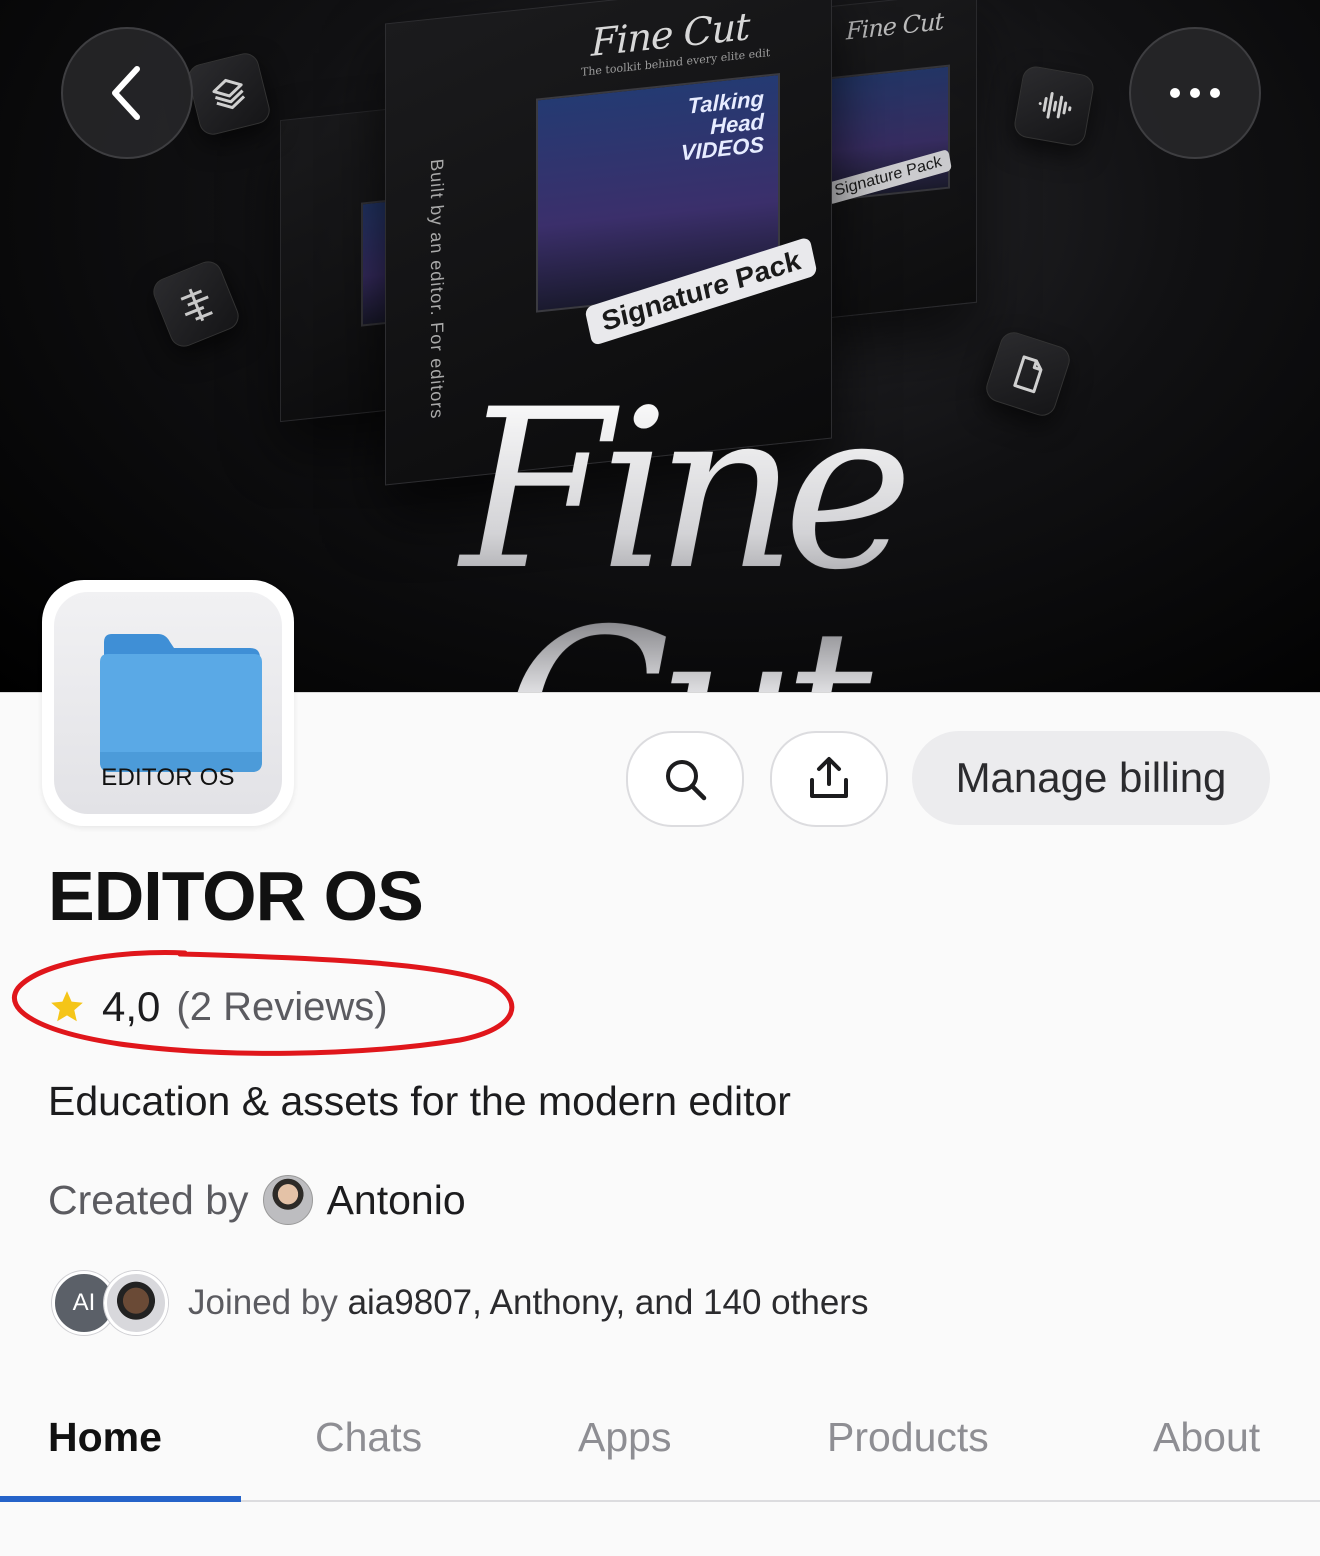 This screenshot has width=1320, height=1556. I want to click on ellipsis-icon, so click(1195, 93).